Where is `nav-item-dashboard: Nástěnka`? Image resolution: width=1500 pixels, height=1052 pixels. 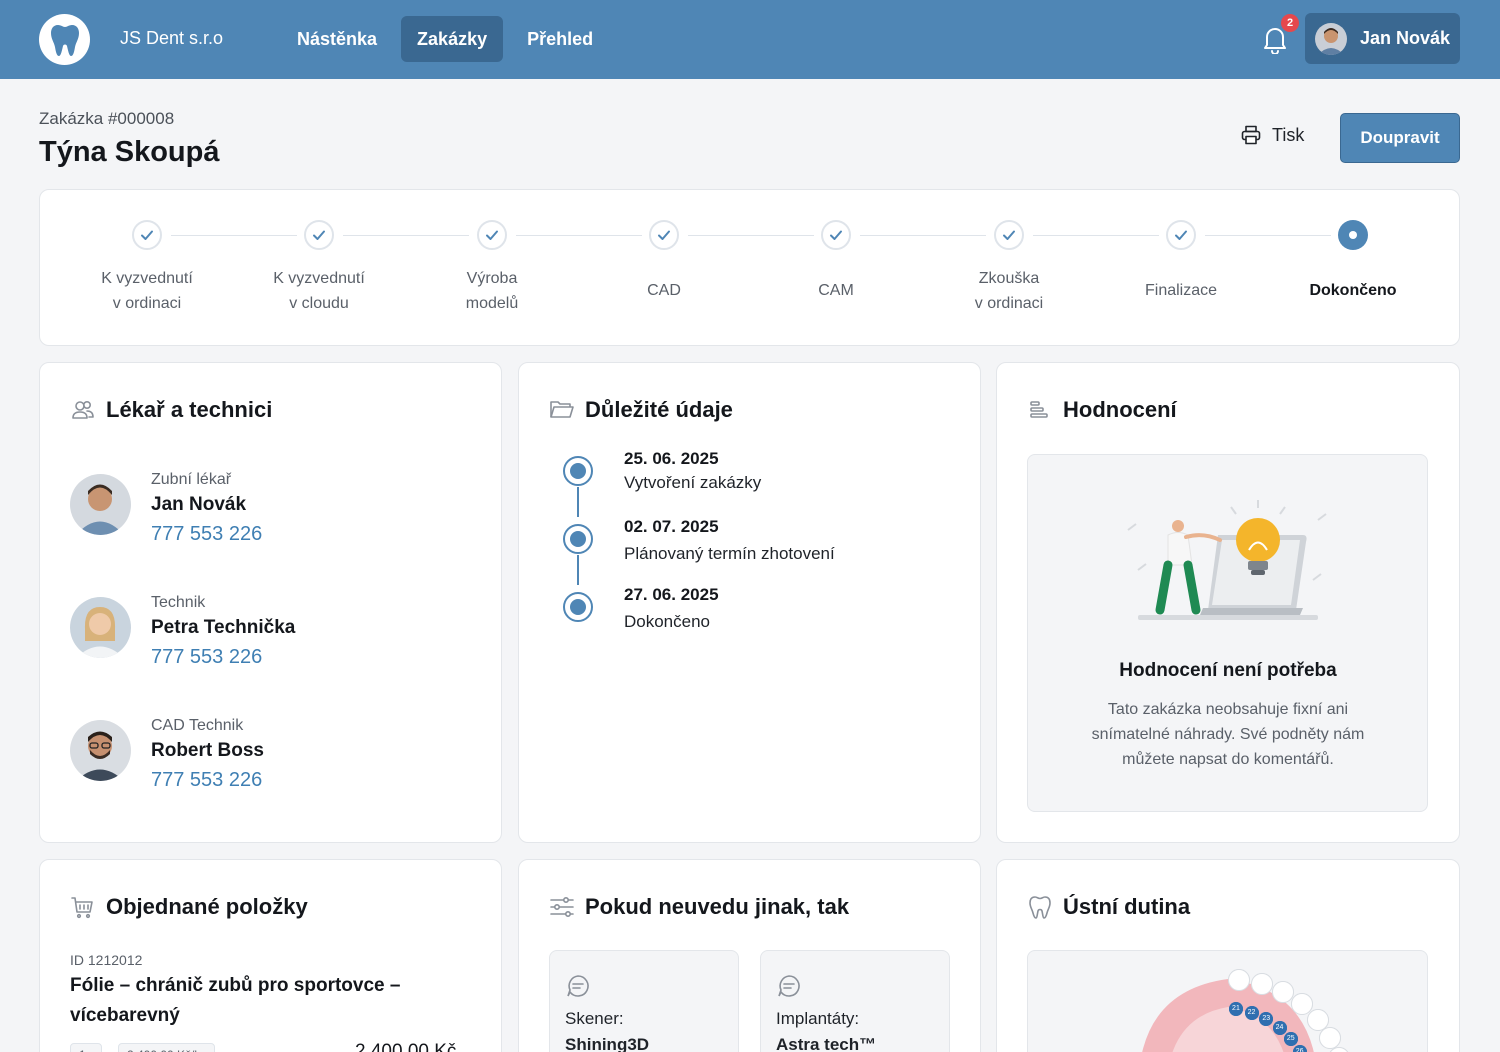
nav-item-dashboard: Nástěnka is located at coordinates (337, 39).